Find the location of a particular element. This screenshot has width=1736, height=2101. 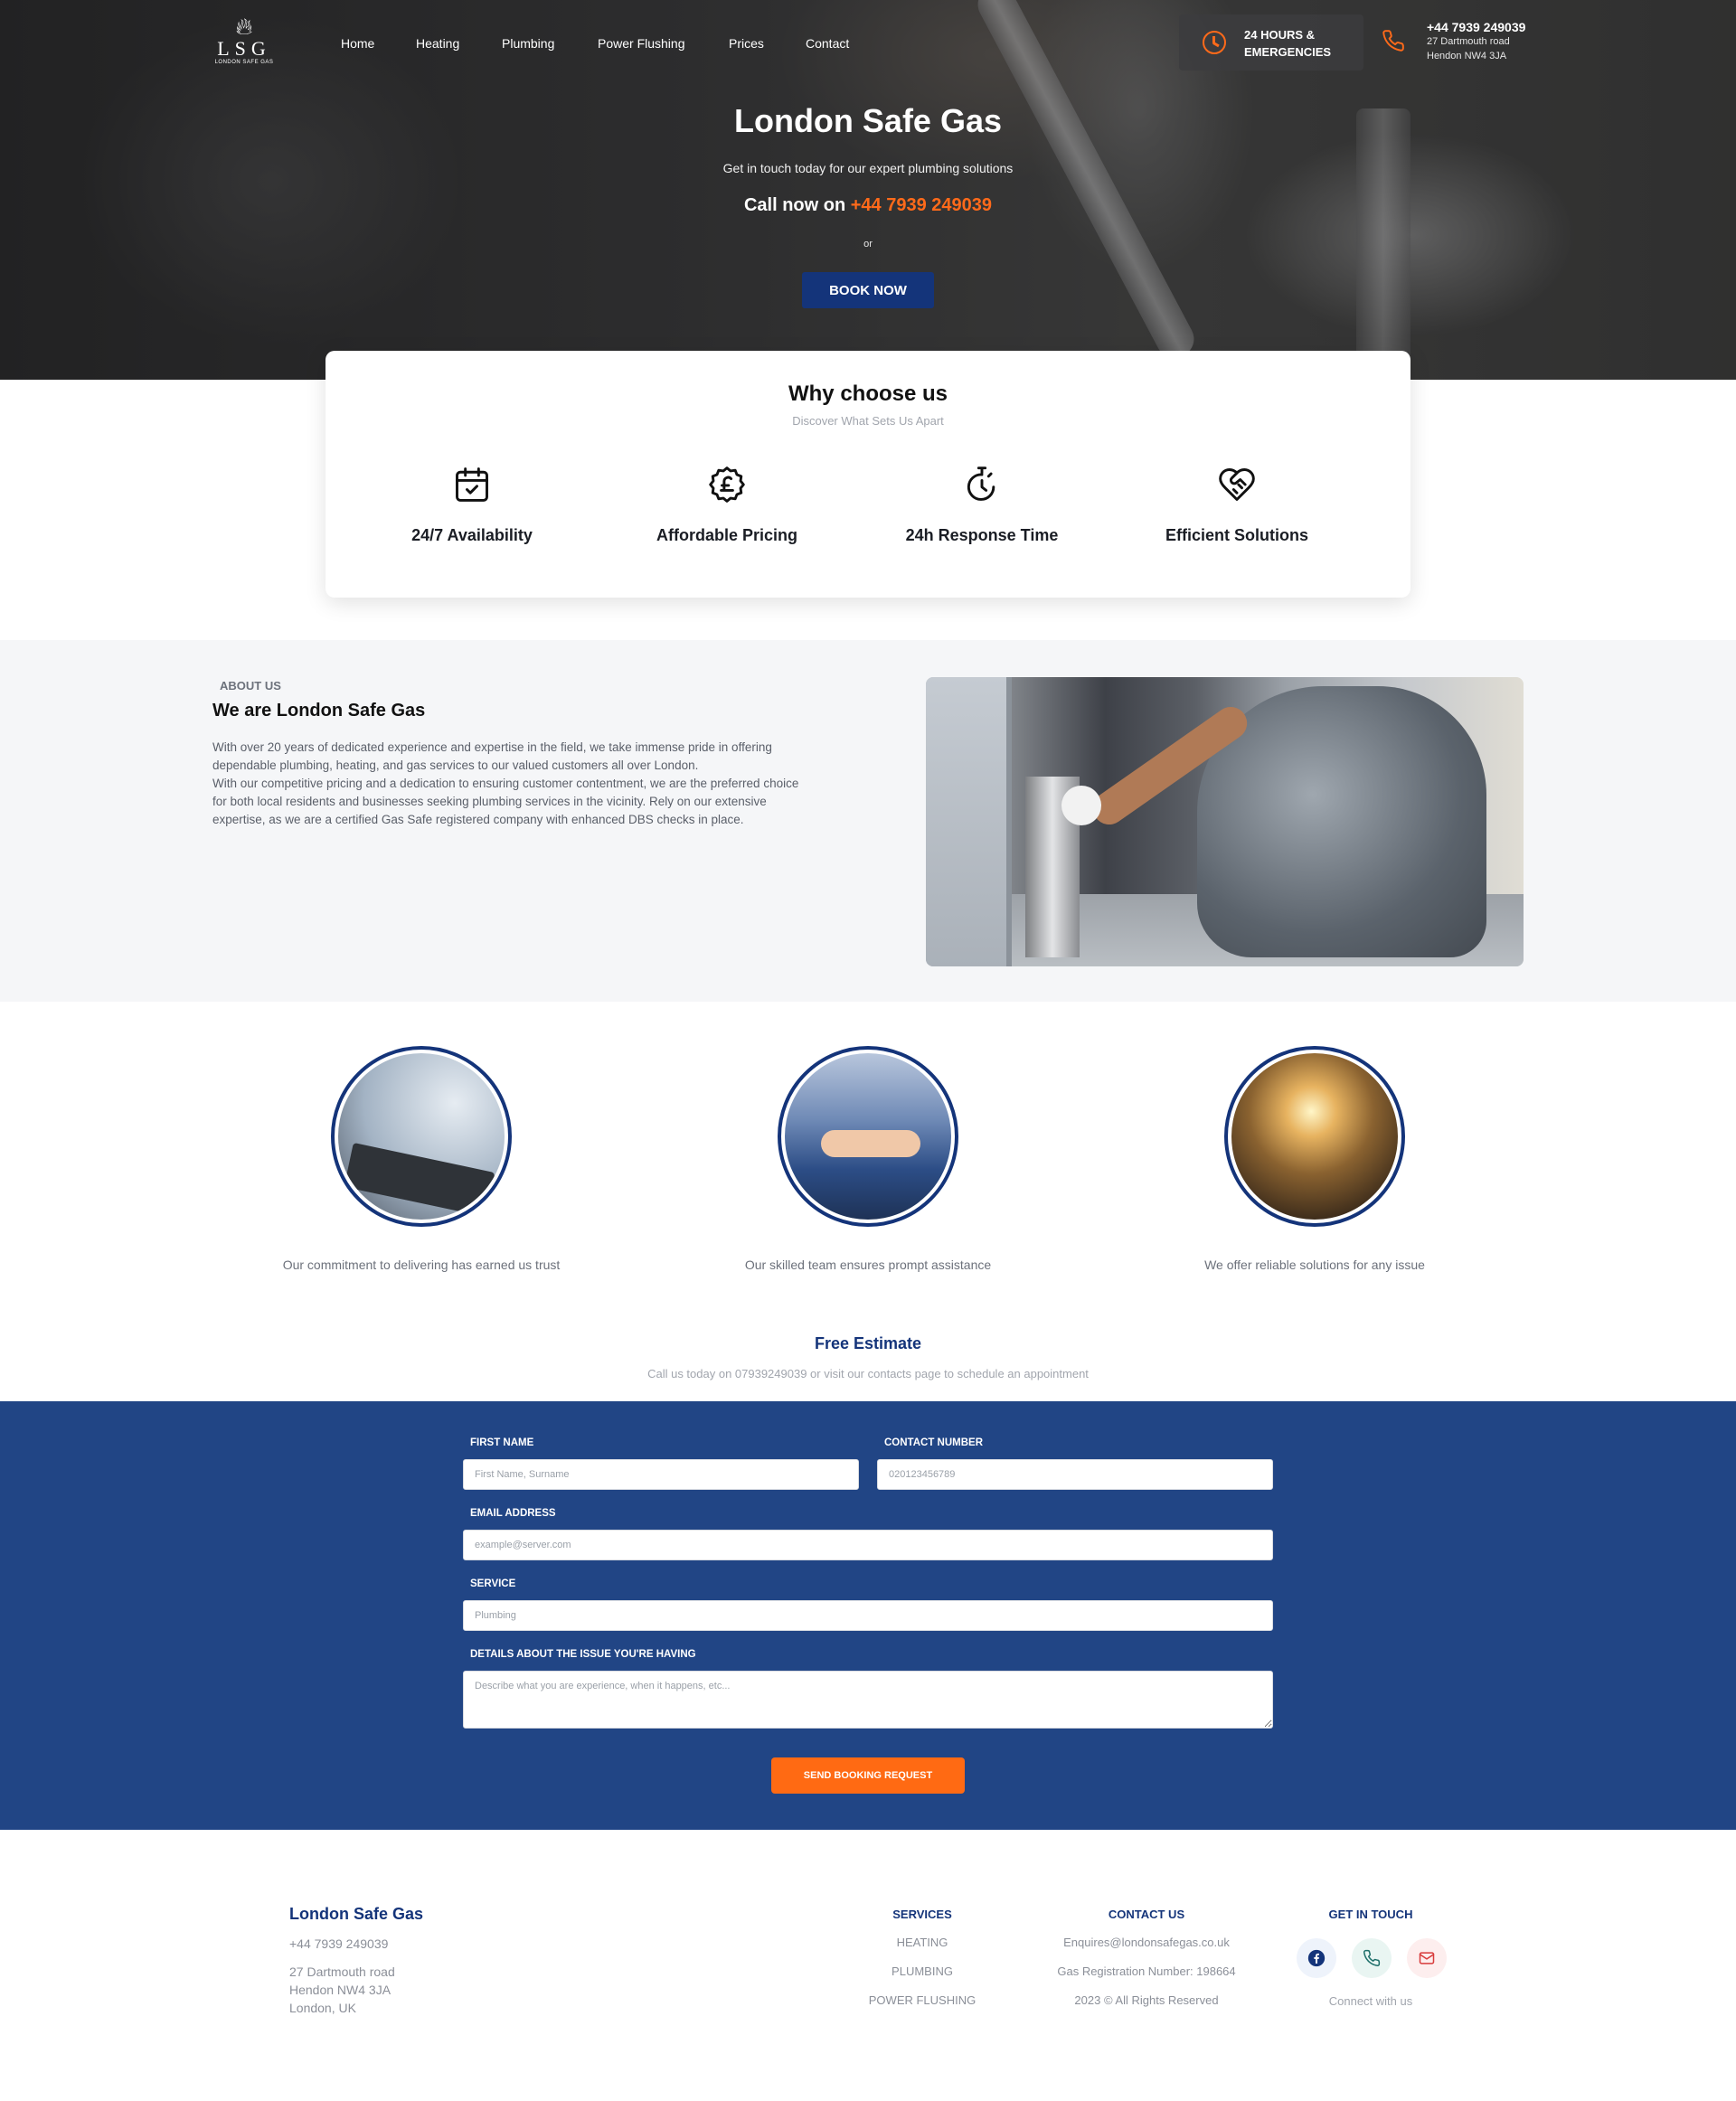

footer-copyright: 2023 © All Rights Reserved is located at coordinates (1146, 2000).